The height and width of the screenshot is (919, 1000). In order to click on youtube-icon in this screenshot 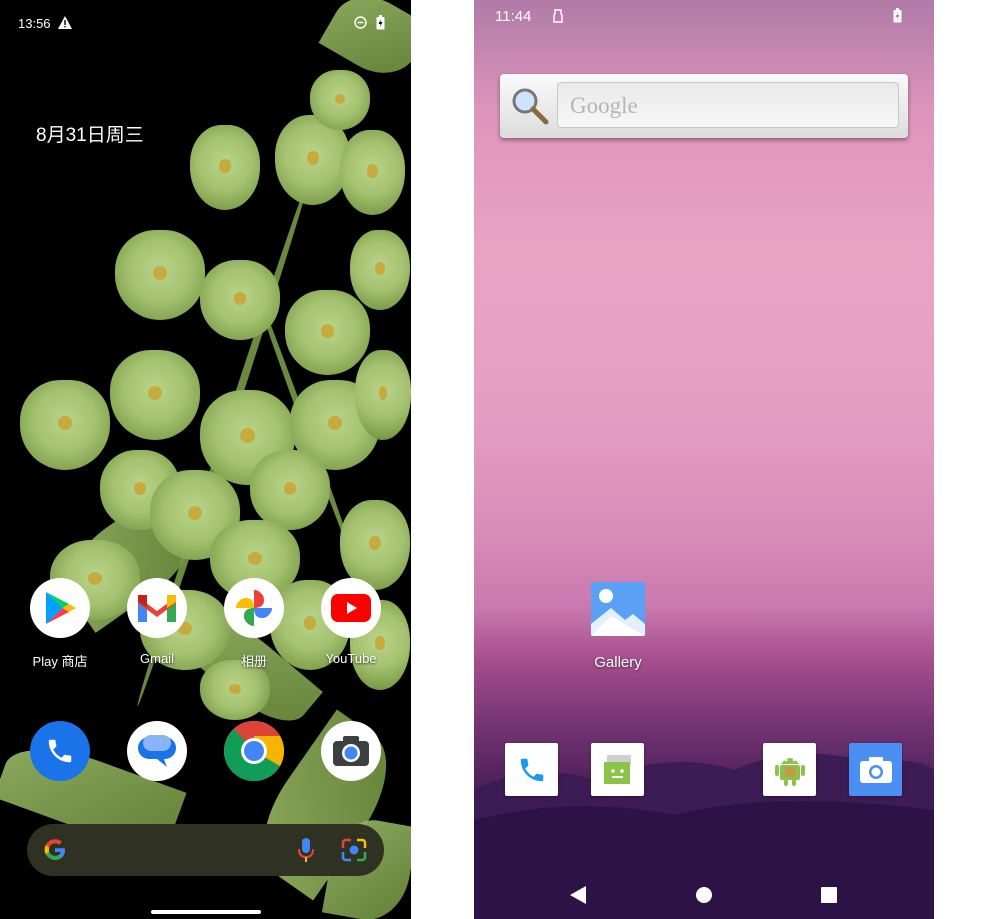, I will do `click(351, 608)`.